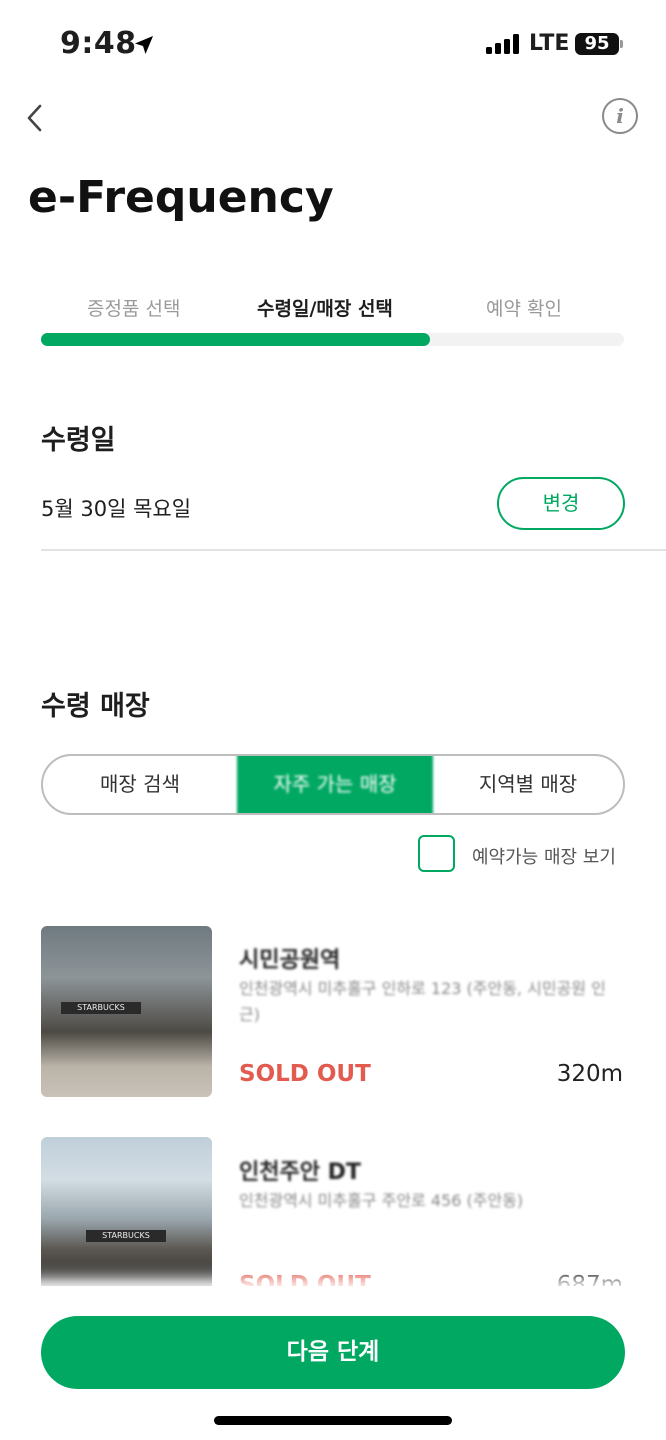 This screenshot has width=666, height=1440. Describe the element at coordinates (78, 440) in the screenshot. I see `pickup-date-title: 수령일` at that location.